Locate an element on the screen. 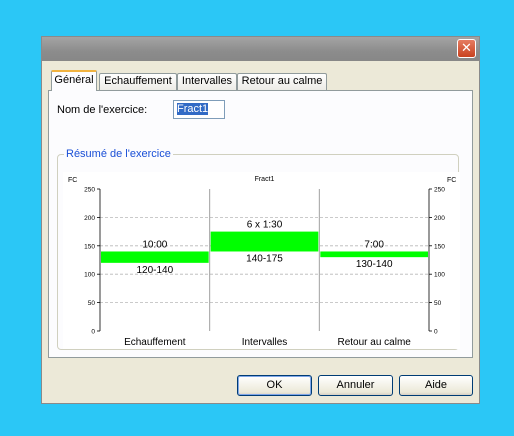 The height and width of the screenshot is (436, 514). tab-general: Général is located at coordinates (74, 80).